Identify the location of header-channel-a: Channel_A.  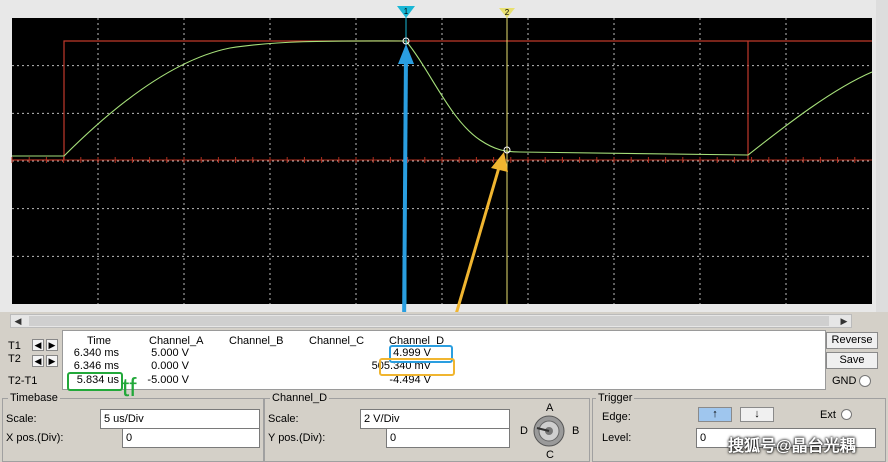
(176, 341).